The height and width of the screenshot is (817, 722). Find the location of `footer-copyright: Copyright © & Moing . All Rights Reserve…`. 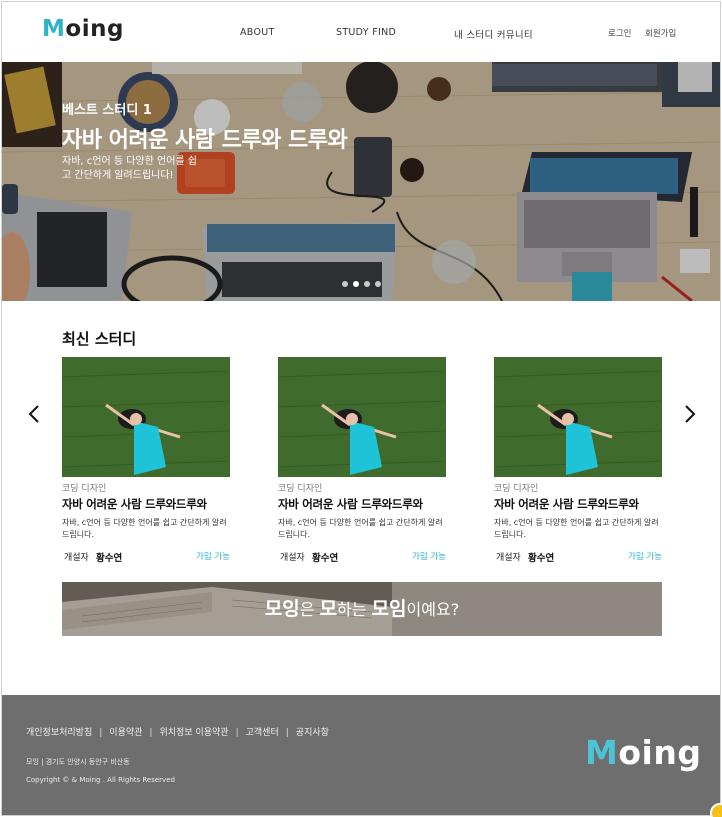

footer-copyright: Copyright © & Moing . All Rights Reserve… is located at coordinates (100, 780).